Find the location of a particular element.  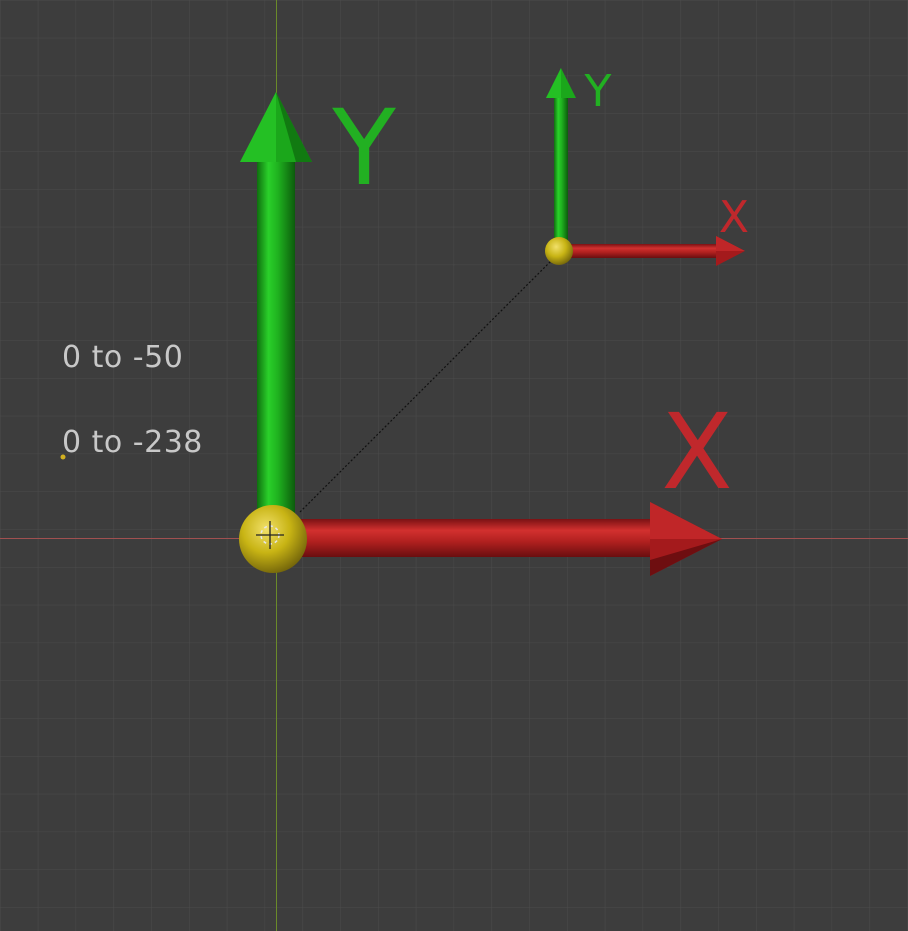

info-text-line-1: 0 to -50 is located at coordinates (123, 357).